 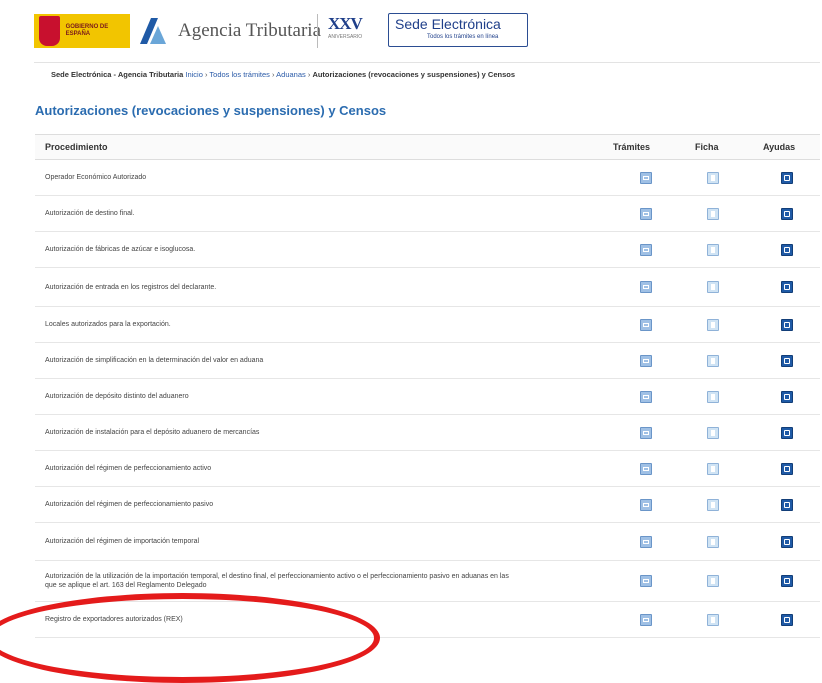 What do you see at coordinates (76, 147) in the screenshot?
I see `column-header-procedimiento: Procedimiento` at bounding box center [76, 147].